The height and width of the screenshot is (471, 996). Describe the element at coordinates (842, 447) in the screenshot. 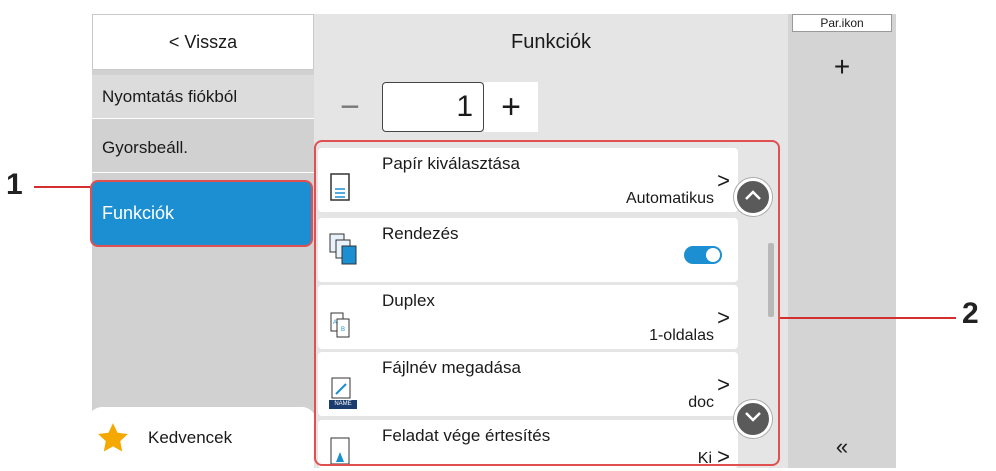

I see `collapse-icon: «` at that location.